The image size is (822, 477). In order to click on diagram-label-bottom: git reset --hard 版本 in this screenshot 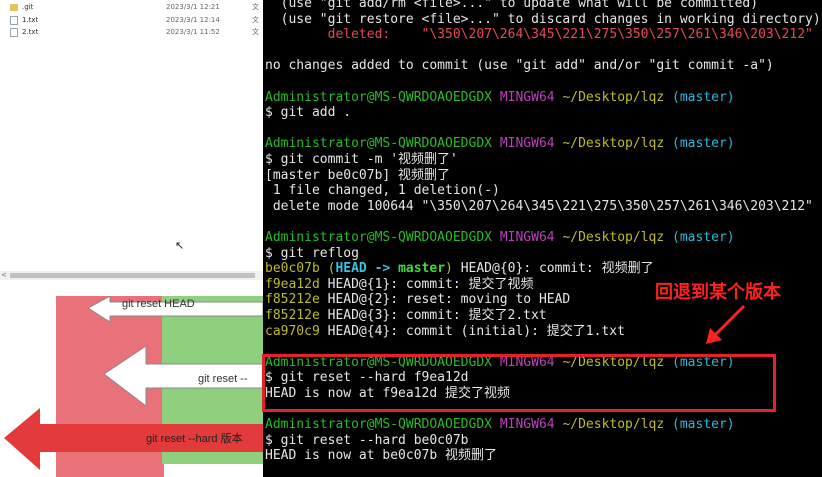, I will do `click(194, 439)`.